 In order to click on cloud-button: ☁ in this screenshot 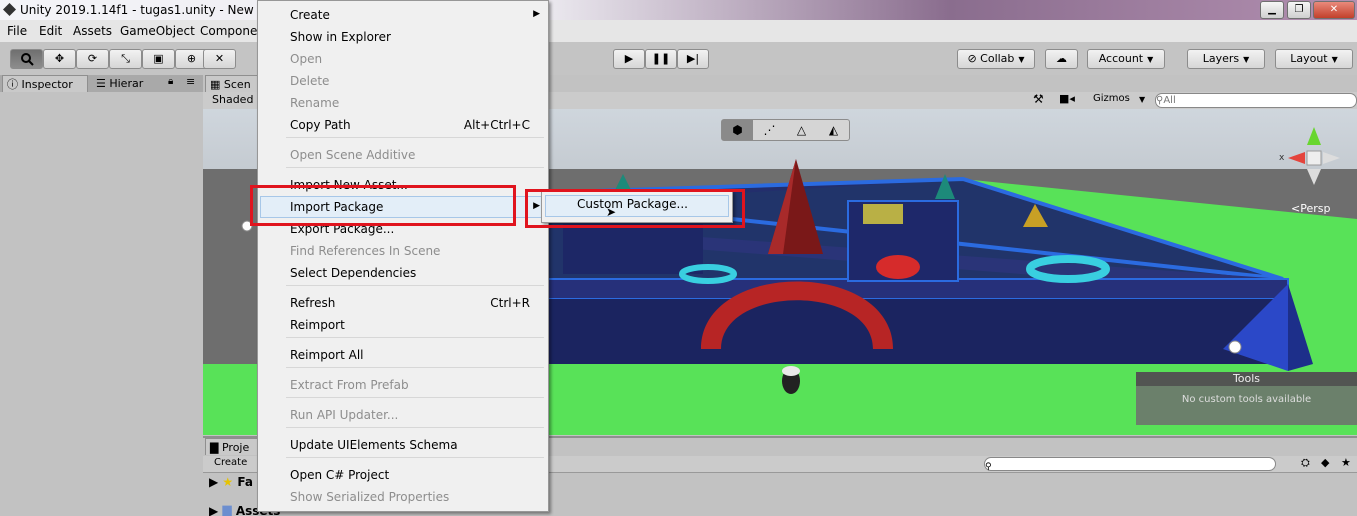, I will do `click(1061, 59)`.